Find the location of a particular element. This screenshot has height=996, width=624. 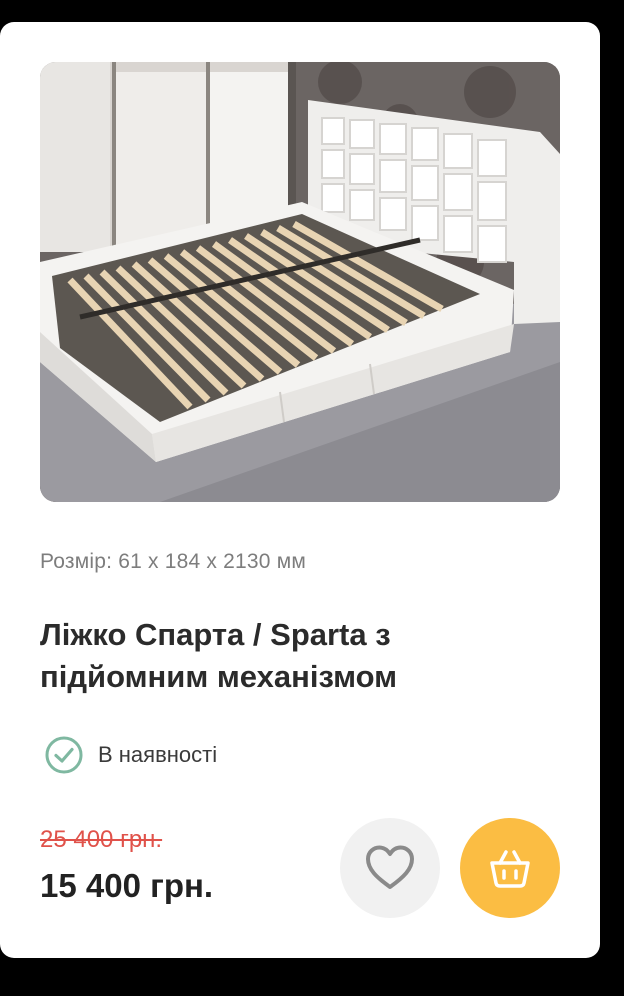

add-to-favorites-button is located at coordinates (390, 868).